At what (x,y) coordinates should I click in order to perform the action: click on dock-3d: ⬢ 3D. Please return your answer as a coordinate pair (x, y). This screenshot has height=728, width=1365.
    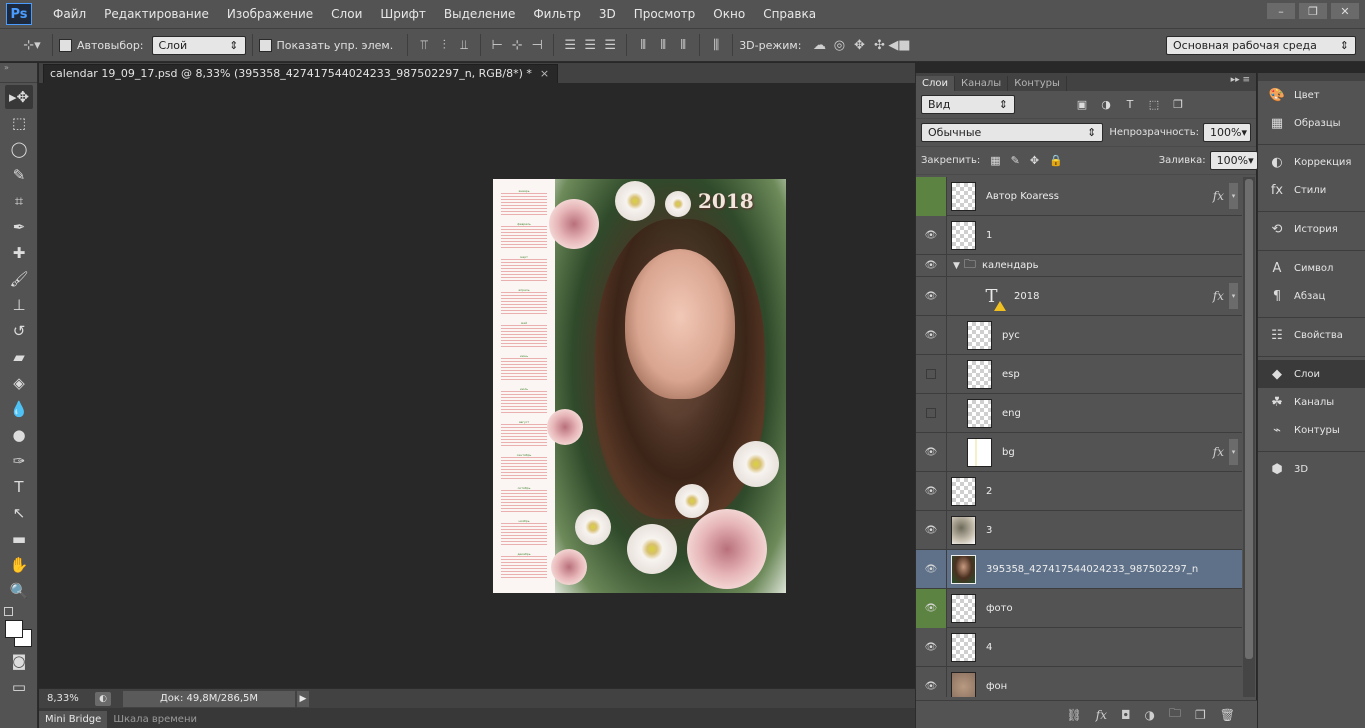
    Looking at the image, I should click on (1311, 469).